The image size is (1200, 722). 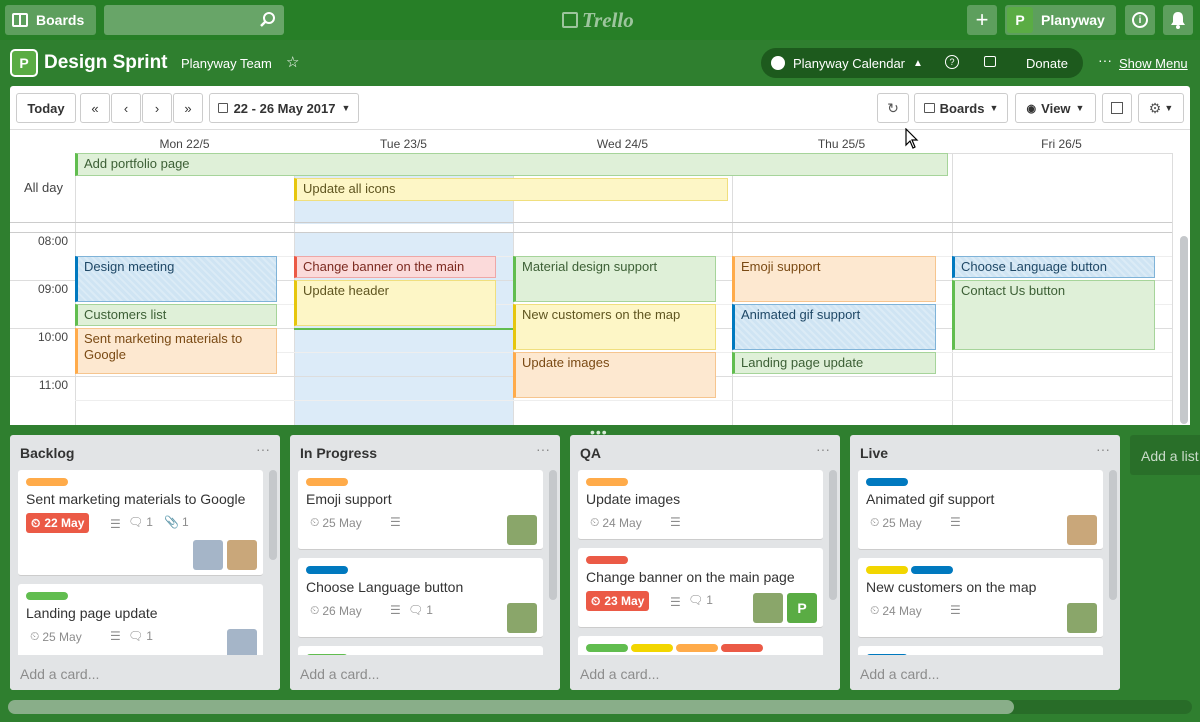 I want to click on day-header-fri: Fri 26/5, so click(x=1061, y=144).